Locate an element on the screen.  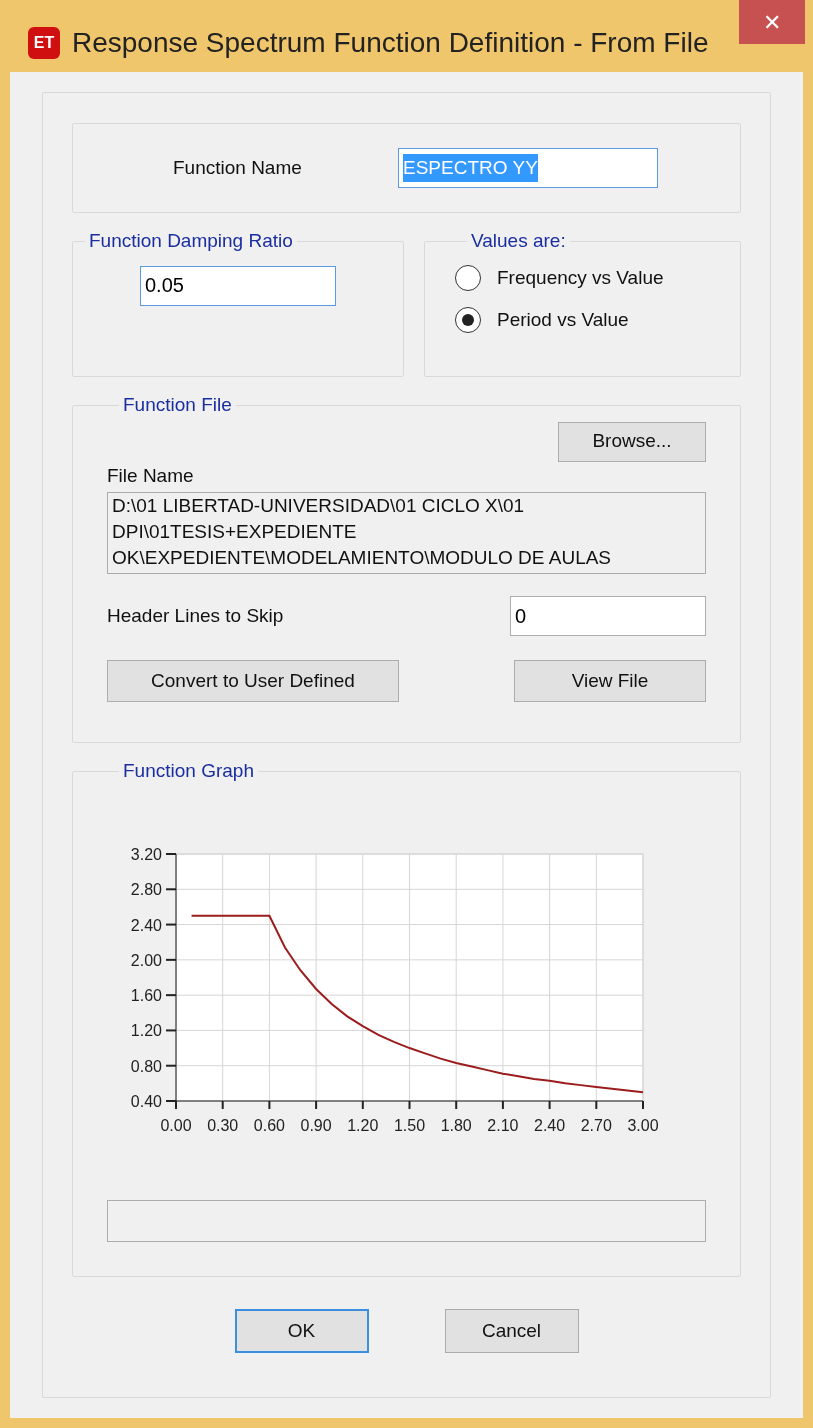
file-name-field: D:\01 LIBERTAD-UNIVERSIDAD\01 CICLO X\01 DPI\01TESIS+EXPEDIENTE OK\EXPEDIENTE\MODELAMIENTO\MODULO DE AULAS is located at coordinates (406, 533).